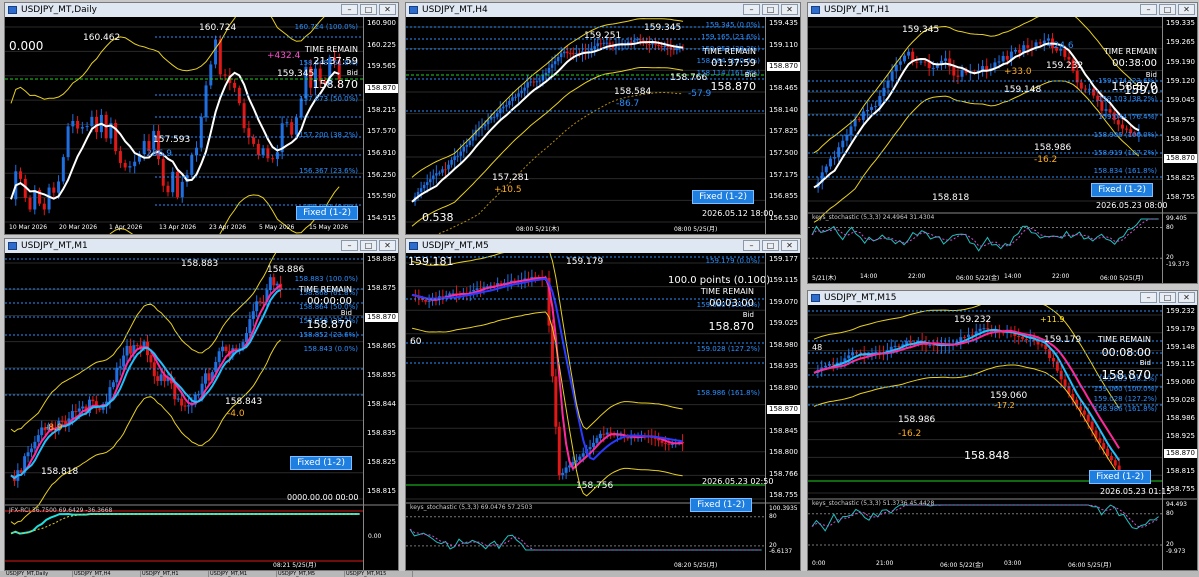 This screenshot has height=577, width=1199. Describe the element at coordinates (381, 317) in the screenshot. I see `current-price-marker: 158.870` at that location.